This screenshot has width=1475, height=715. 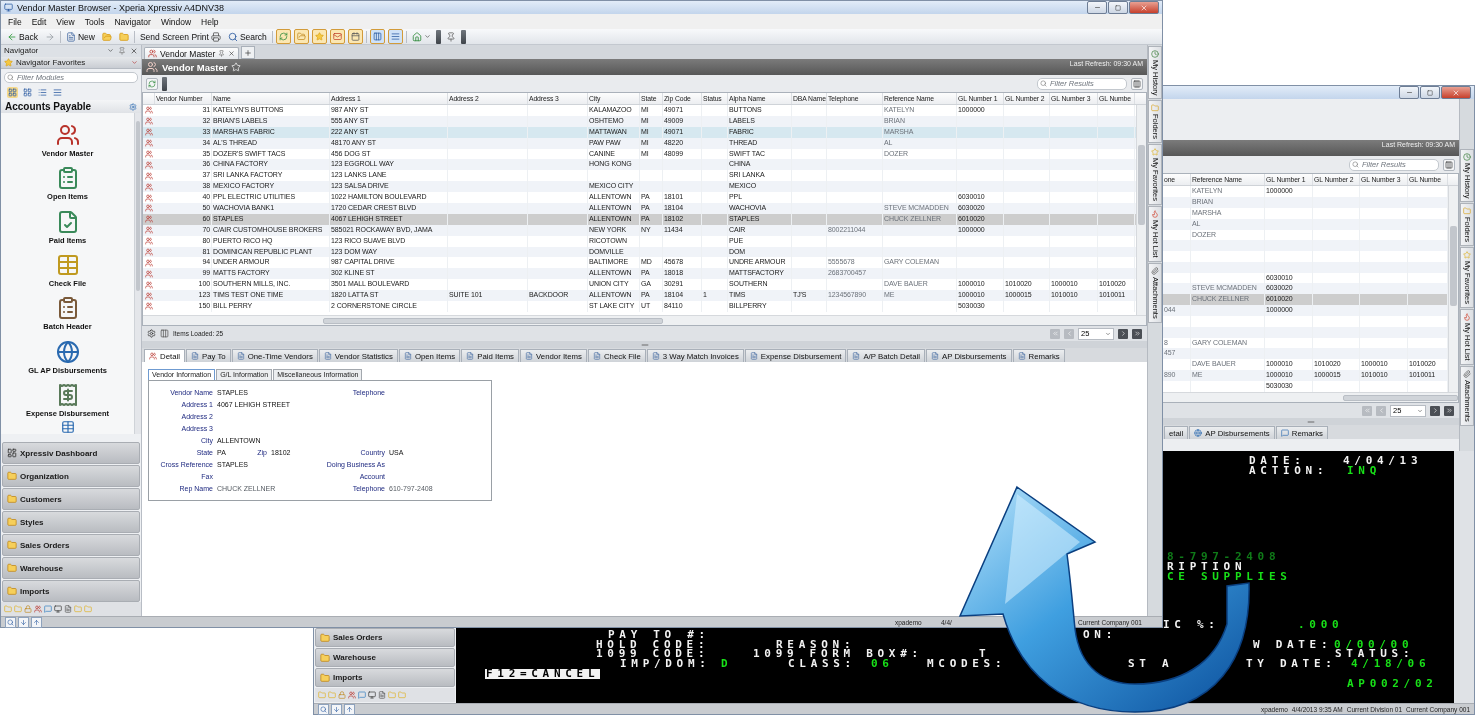 What do you see at coordinates (164, 333) in the screenshot?
I see `columns-icon` at bounding box center [164, 333].